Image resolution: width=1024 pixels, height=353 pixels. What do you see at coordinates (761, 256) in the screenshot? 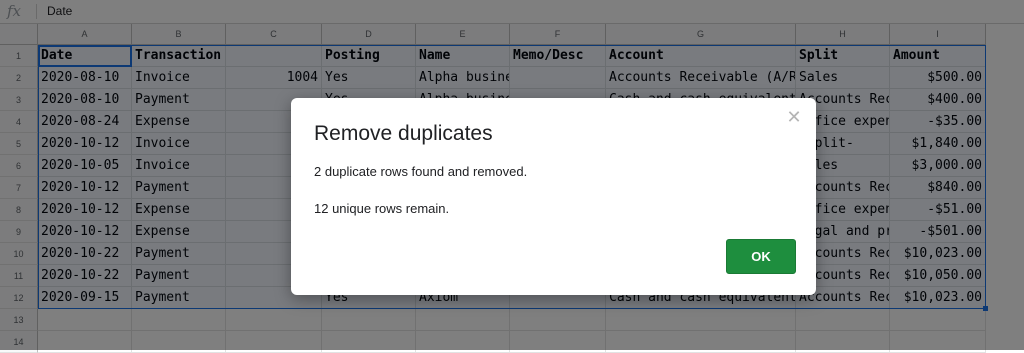
I see `ok-button: OK` at bounding box center [761, 256].